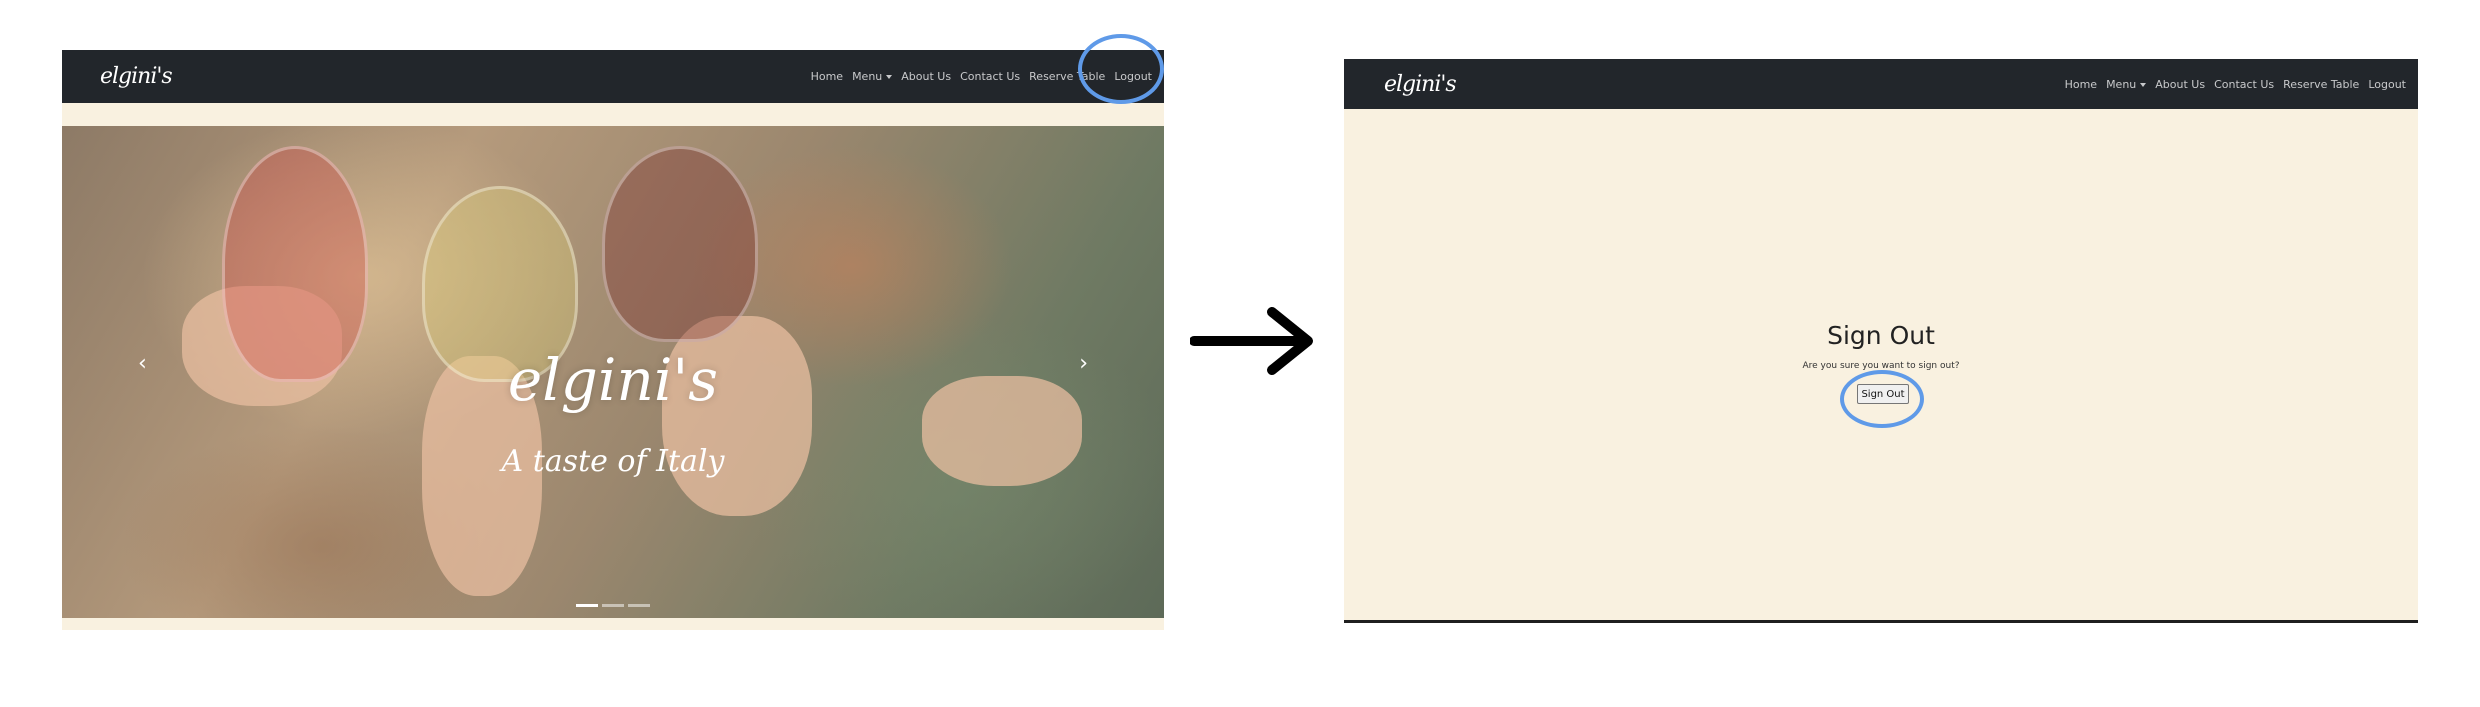 This screenshot has width=2480, height=707. What do you see at coordinates (1883, 394) in the screenshot?
I see `sign-out-button: Sign Out` at bounding box center [1883, 394].